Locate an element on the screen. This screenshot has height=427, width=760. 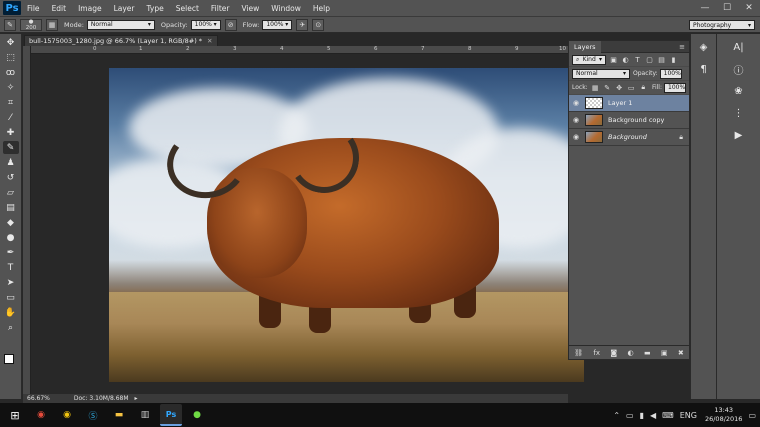
maximize-button: ☐ is located at coordinates (727, 8).